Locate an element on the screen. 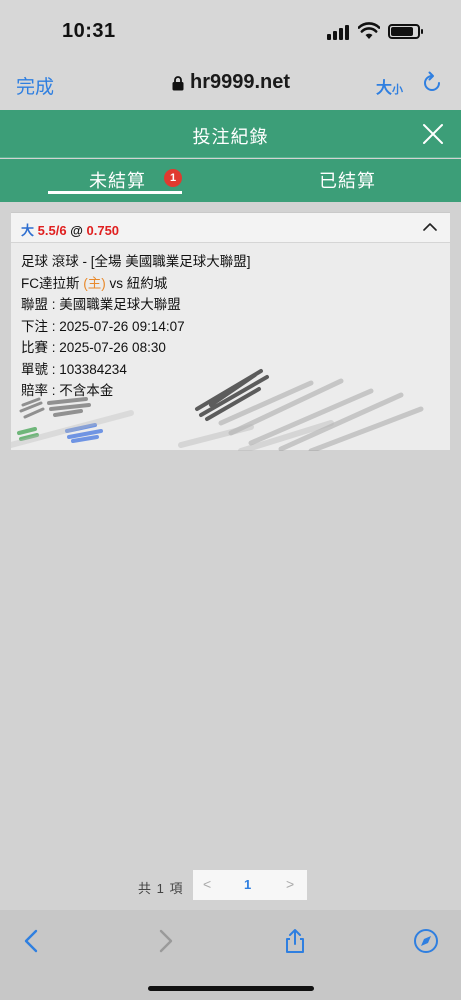  pagination: 共 1 項 < 1 > is located at coordinates (230, 885).